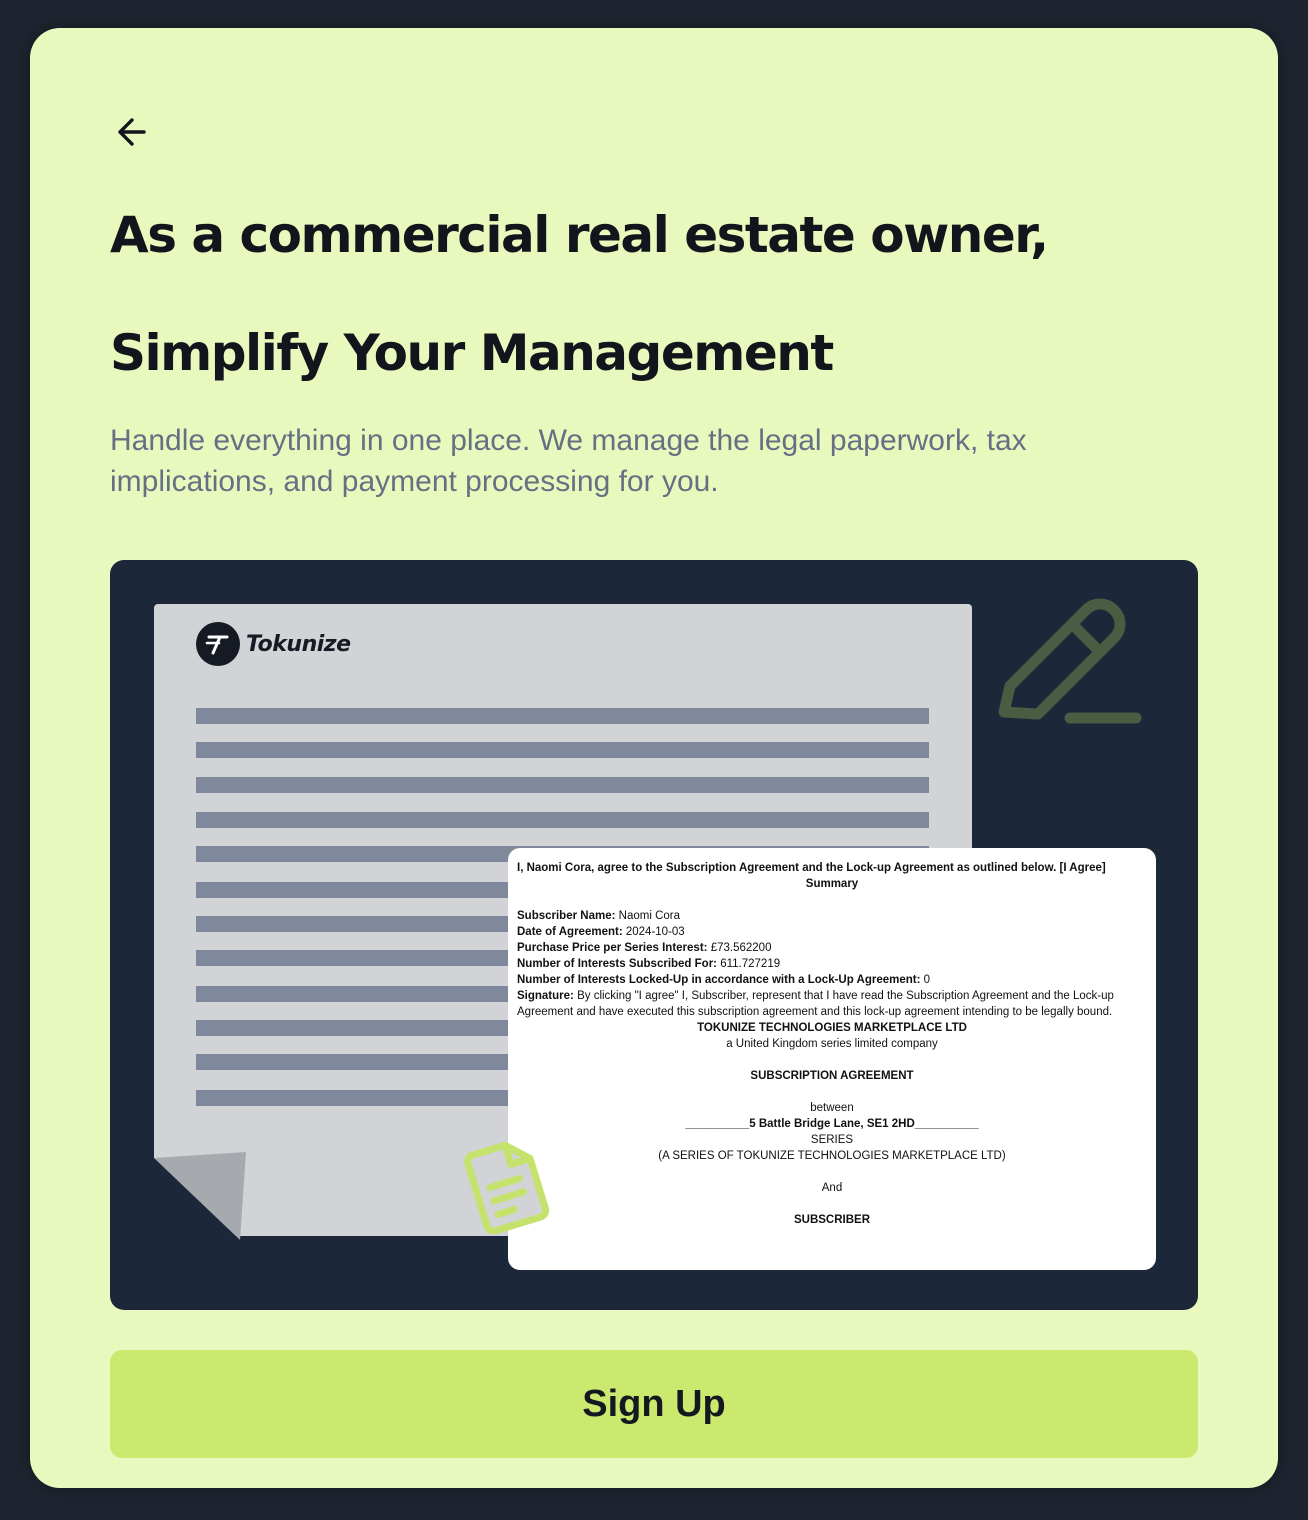 The width and height of the screenshot is (1308, 1520). What do you see at coordinates (134, 132) in the screenshot?
I see `arrow-left-icon` at bounding box center [134, 132].